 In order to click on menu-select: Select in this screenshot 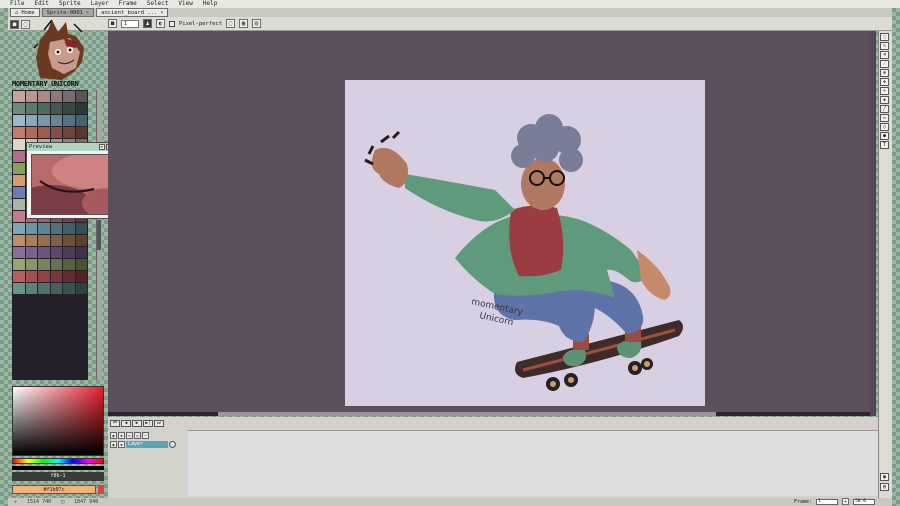, I will do `click(158, 4)`.